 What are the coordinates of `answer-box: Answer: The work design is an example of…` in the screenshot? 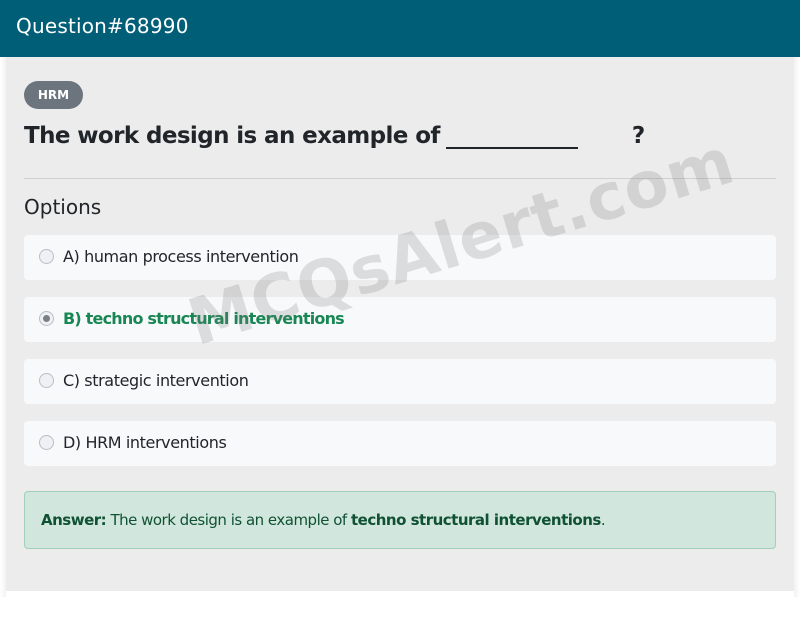 It's located at (400, 520).